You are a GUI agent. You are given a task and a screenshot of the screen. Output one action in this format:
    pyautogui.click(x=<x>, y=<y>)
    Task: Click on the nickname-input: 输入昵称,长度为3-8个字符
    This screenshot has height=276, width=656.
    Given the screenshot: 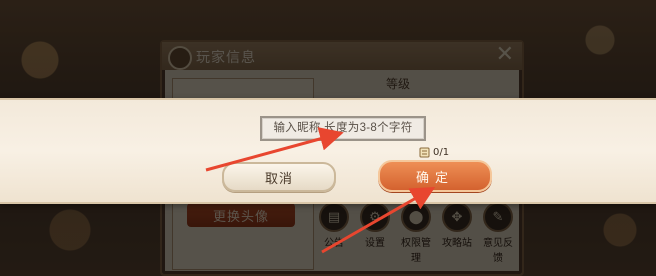 What is the action you would take?
    pyautogui.click(x=343, y=128)
    